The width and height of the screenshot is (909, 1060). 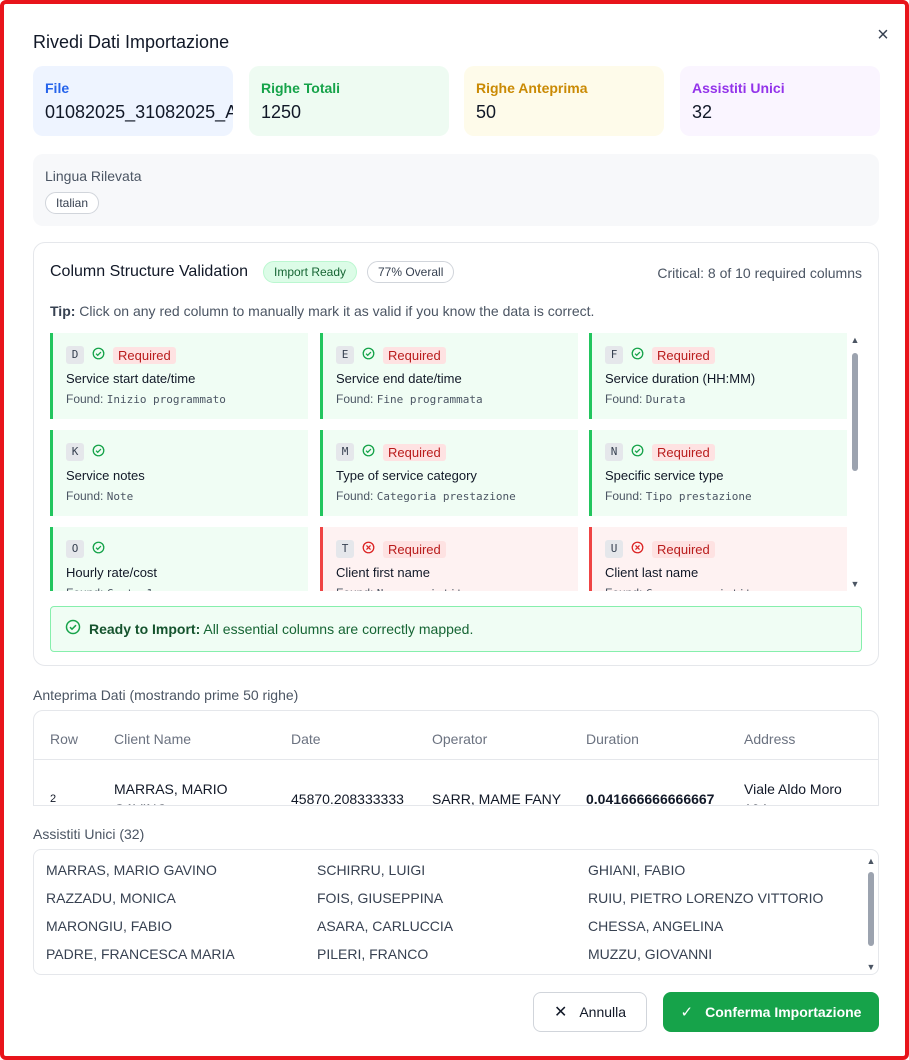 What do you see at coordinates (532, 88) in the screenshot?
I see `stat-label: Righe Anteprima` at bounding box center [532, 88].